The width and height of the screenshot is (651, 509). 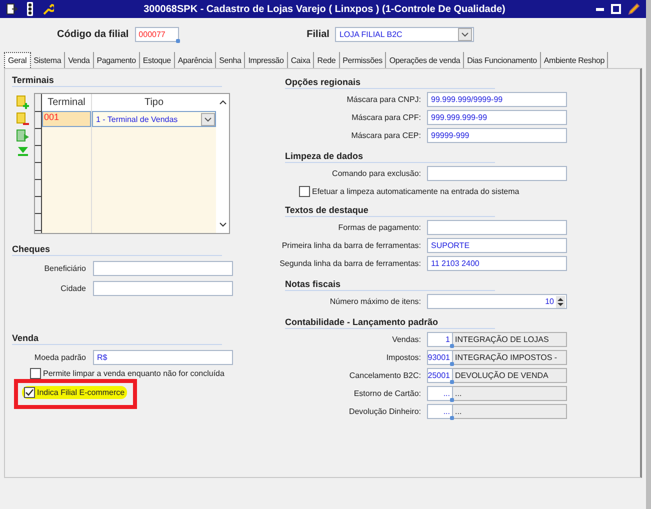 What do you see at coordinates (117, 339) in the screenshot?
I see `section-heading: Venda` at bounding box center [117, 339].